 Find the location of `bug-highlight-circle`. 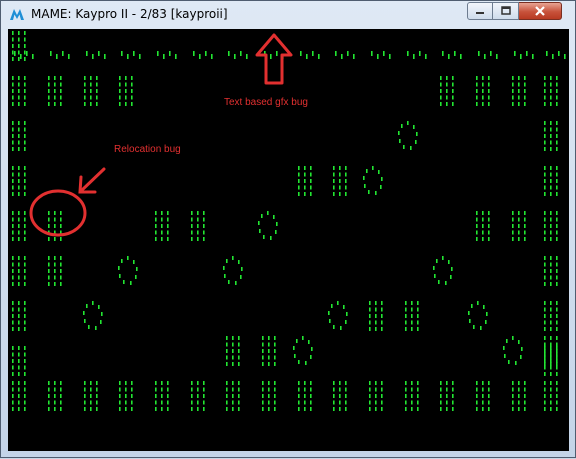

bug-highlight-circle is located at coordinates (58, 213).